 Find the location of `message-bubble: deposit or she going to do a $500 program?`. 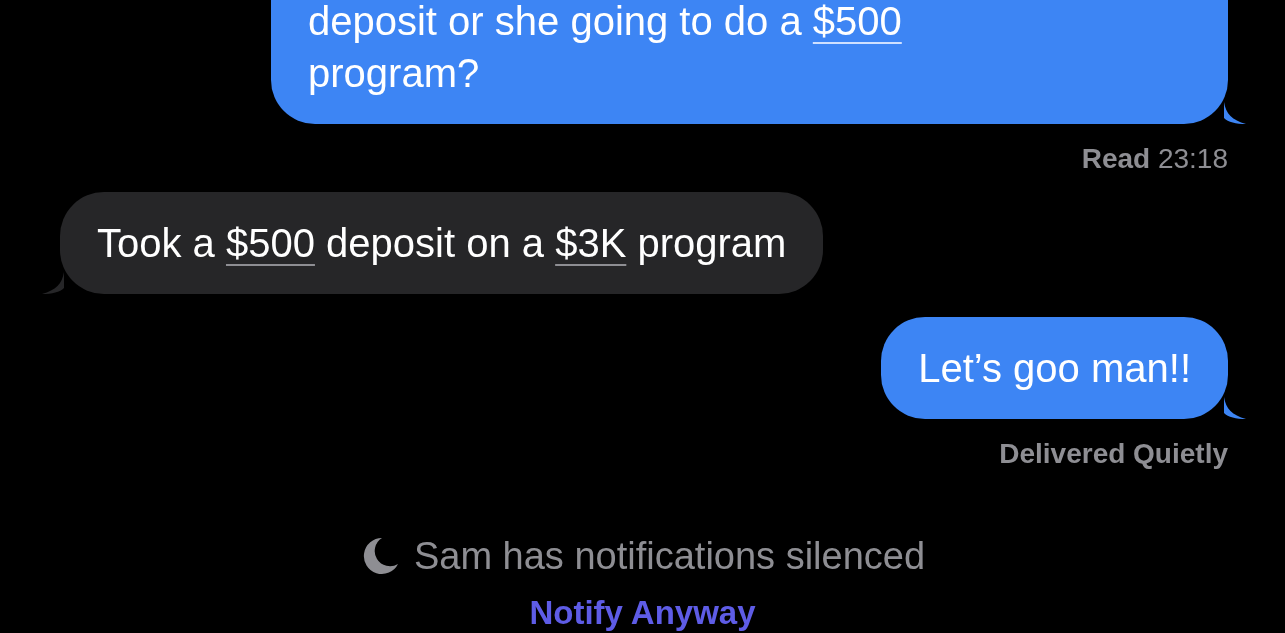

message-bubble: deposit or she going to do a $500 program? is located at coordinates (749, 62).